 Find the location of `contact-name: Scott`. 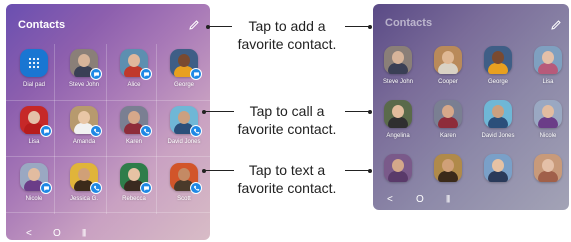

contact-name: Scott is located at coordinates (184, 199).